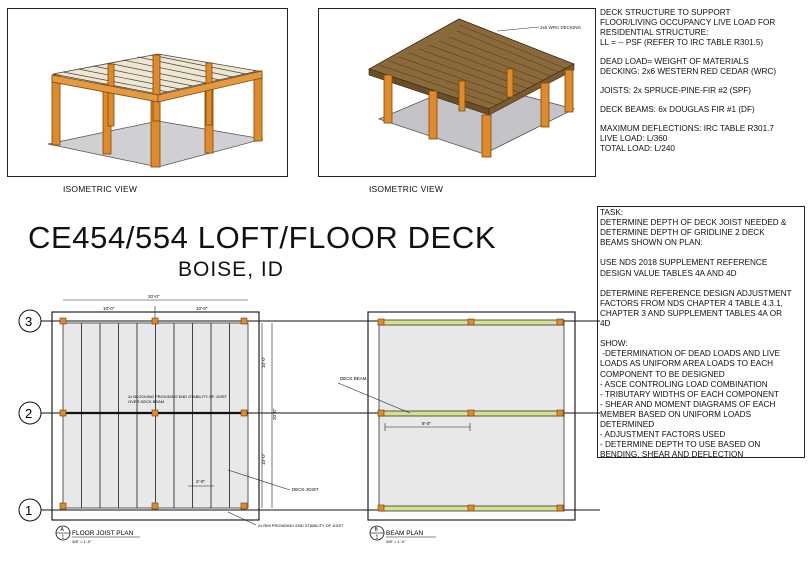 This screenshot has width=812, height=562. Describe the element at coordinates (301, 525) in the screenshot. I see `floor-rim-note: 2x RIM PROVIDING END STABILITY OF JOIST` at that location.